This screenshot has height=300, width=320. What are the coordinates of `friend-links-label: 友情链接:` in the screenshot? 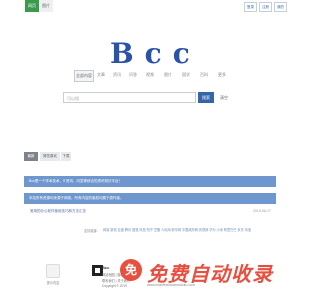 It's located at (91, 231).